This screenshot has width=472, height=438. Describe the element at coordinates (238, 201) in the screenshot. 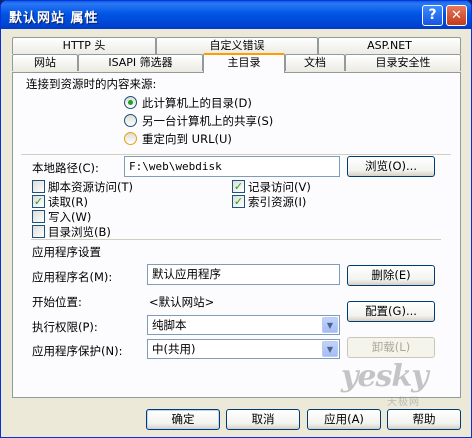

I see `index-resource-checkbox: ✓` at that location.